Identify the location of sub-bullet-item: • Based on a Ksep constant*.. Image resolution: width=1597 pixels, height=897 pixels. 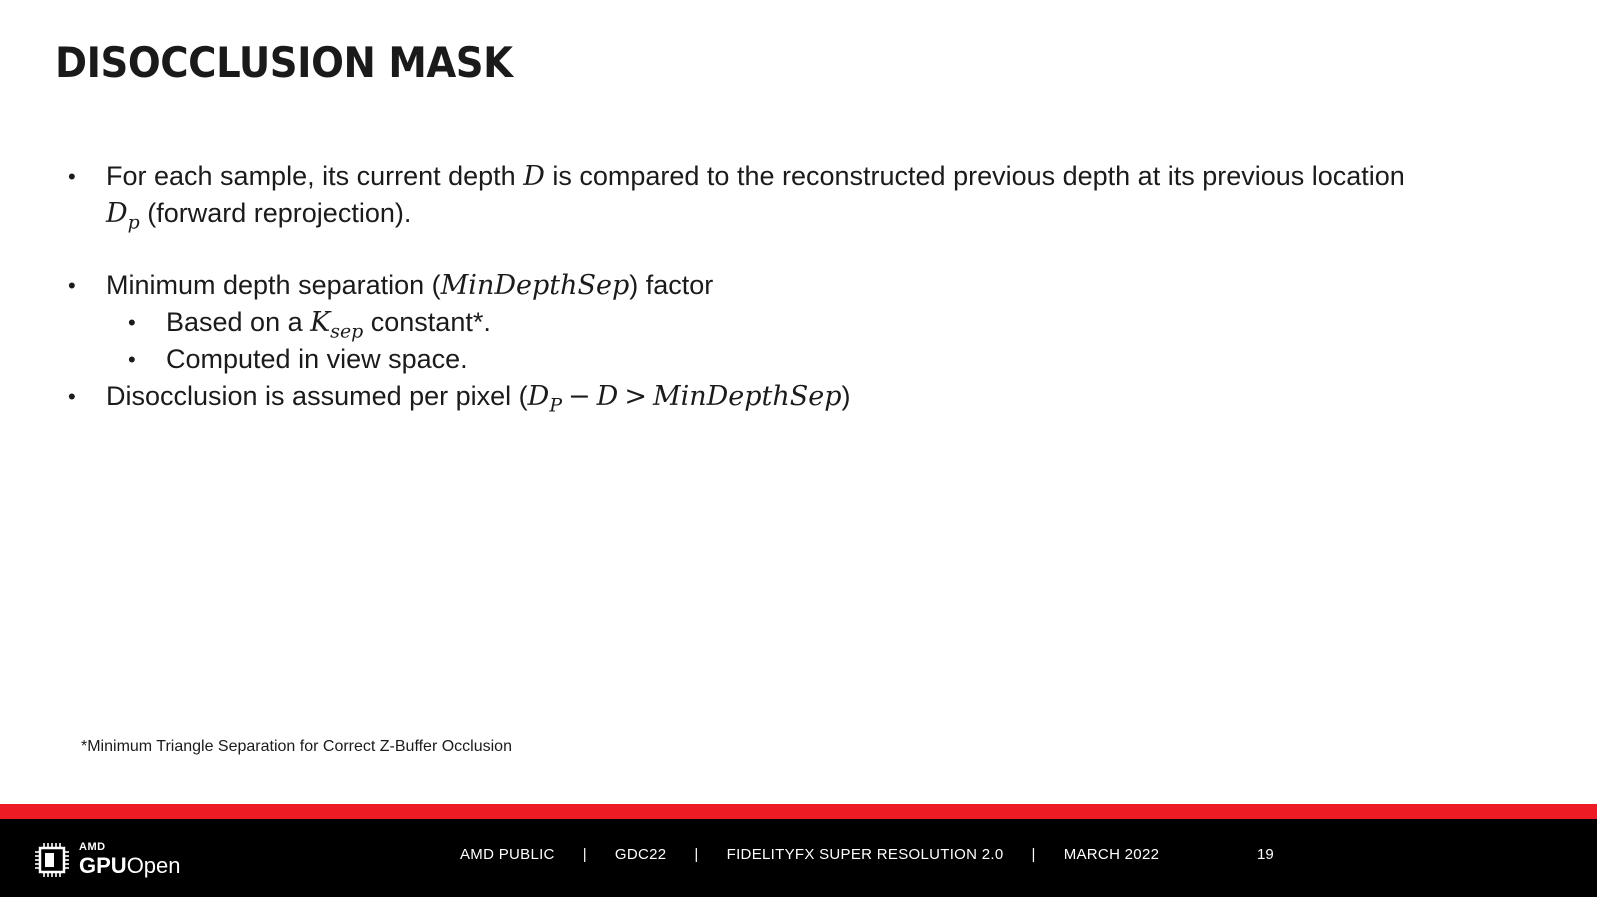
(792, 322).